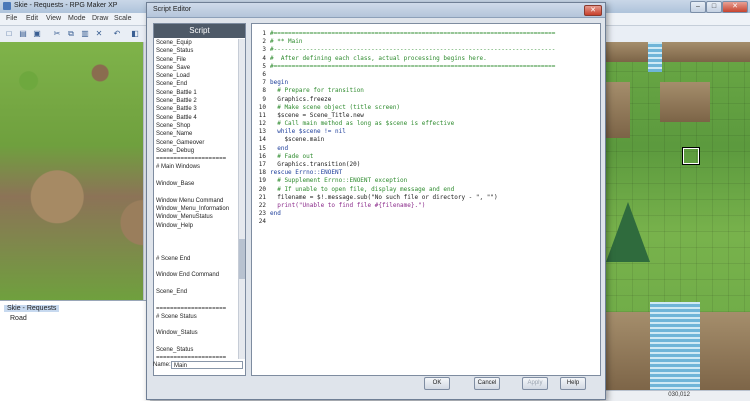  Describe the element at coordinates (197, 317) in the screenshot. I see `script-list-item: # Scene Status` at that location.